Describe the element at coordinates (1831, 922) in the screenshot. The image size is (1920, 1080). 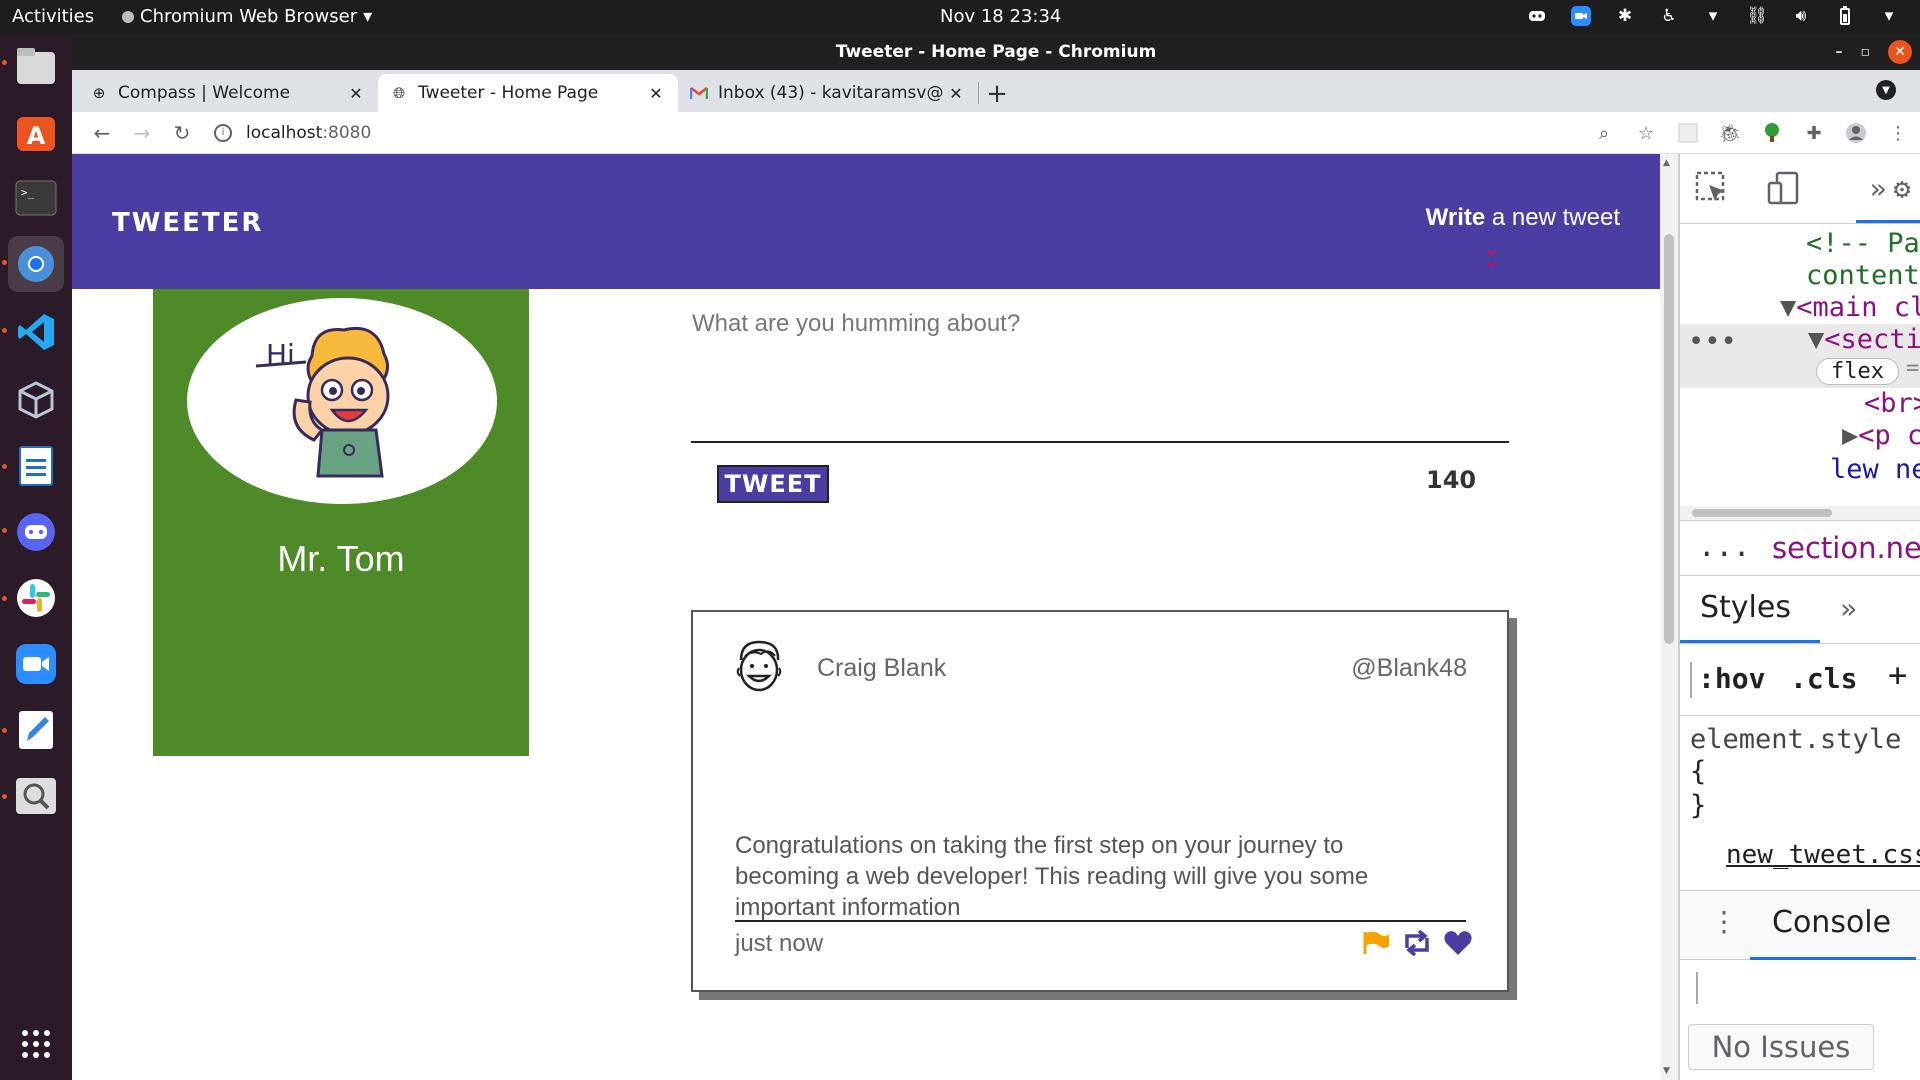
I see `tab-console: Console` at that location.